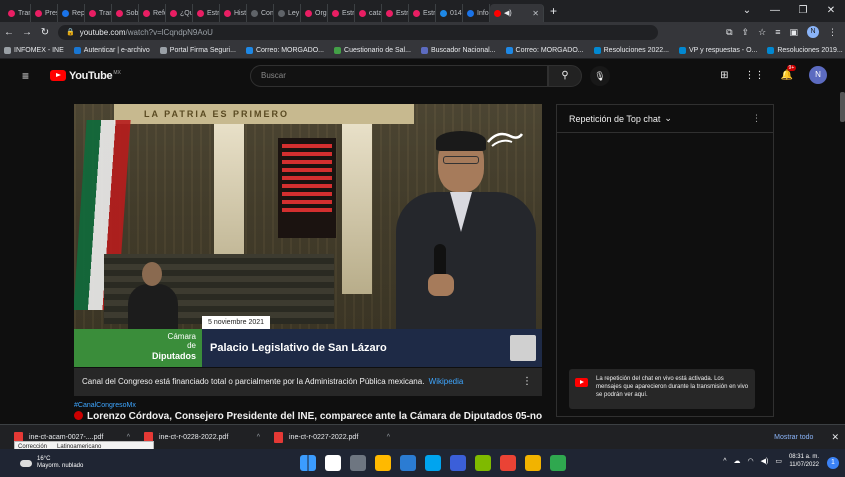 This screenshot has width=845, height=477. What do you see at coordinates (152, 13) in the screenshot?
I see `browser-tab: Refo` at bounding box center [152, 13].